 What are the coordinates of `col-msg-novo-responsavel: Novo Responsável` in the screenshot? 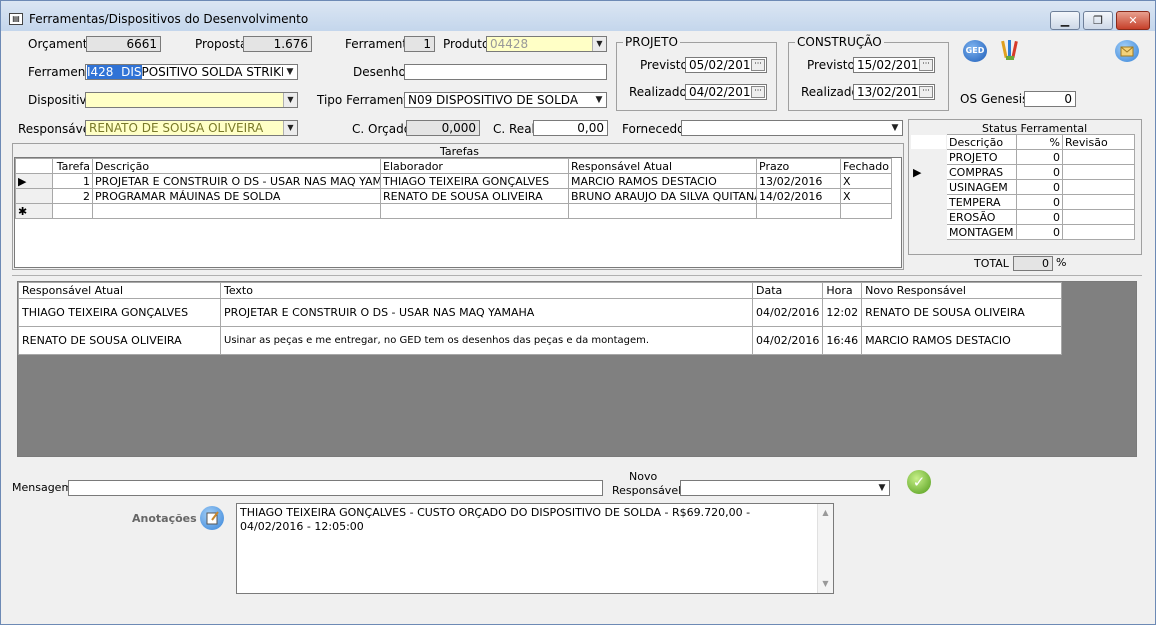 It's located at (962, 290).